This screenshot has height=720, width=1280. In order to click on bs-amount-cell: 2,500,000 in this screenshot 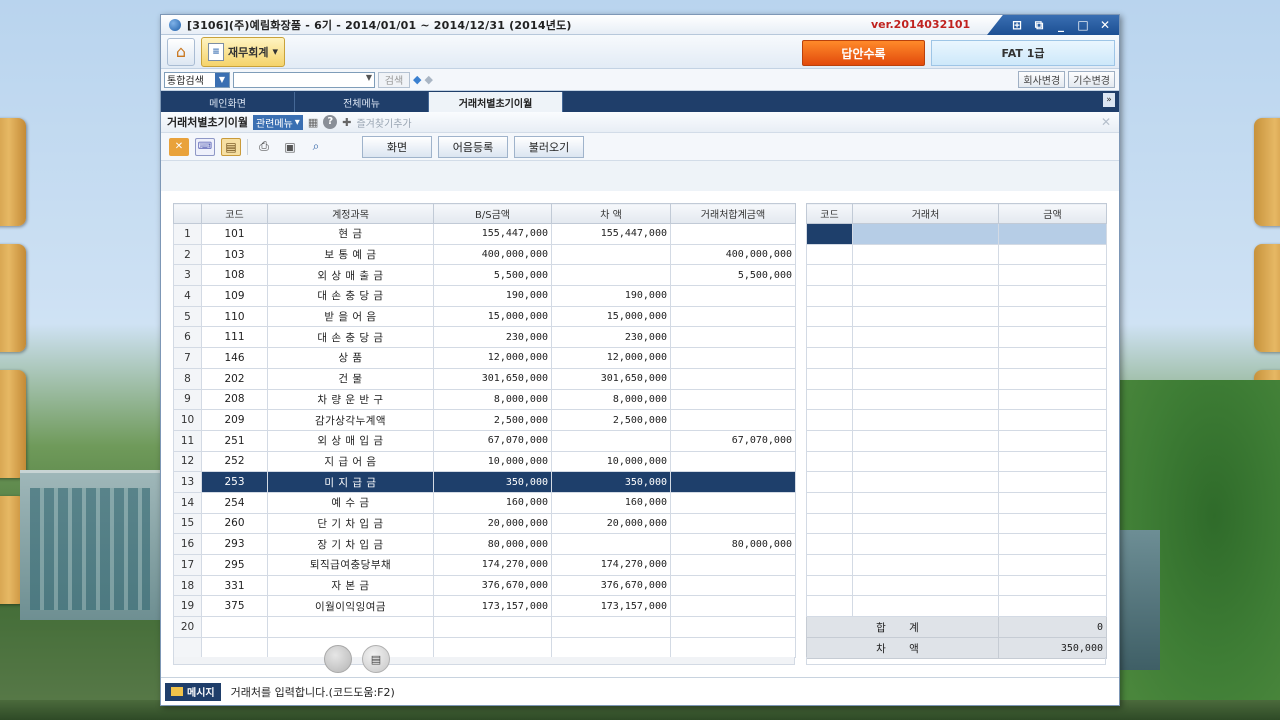, I will do `click(492, 420)`.